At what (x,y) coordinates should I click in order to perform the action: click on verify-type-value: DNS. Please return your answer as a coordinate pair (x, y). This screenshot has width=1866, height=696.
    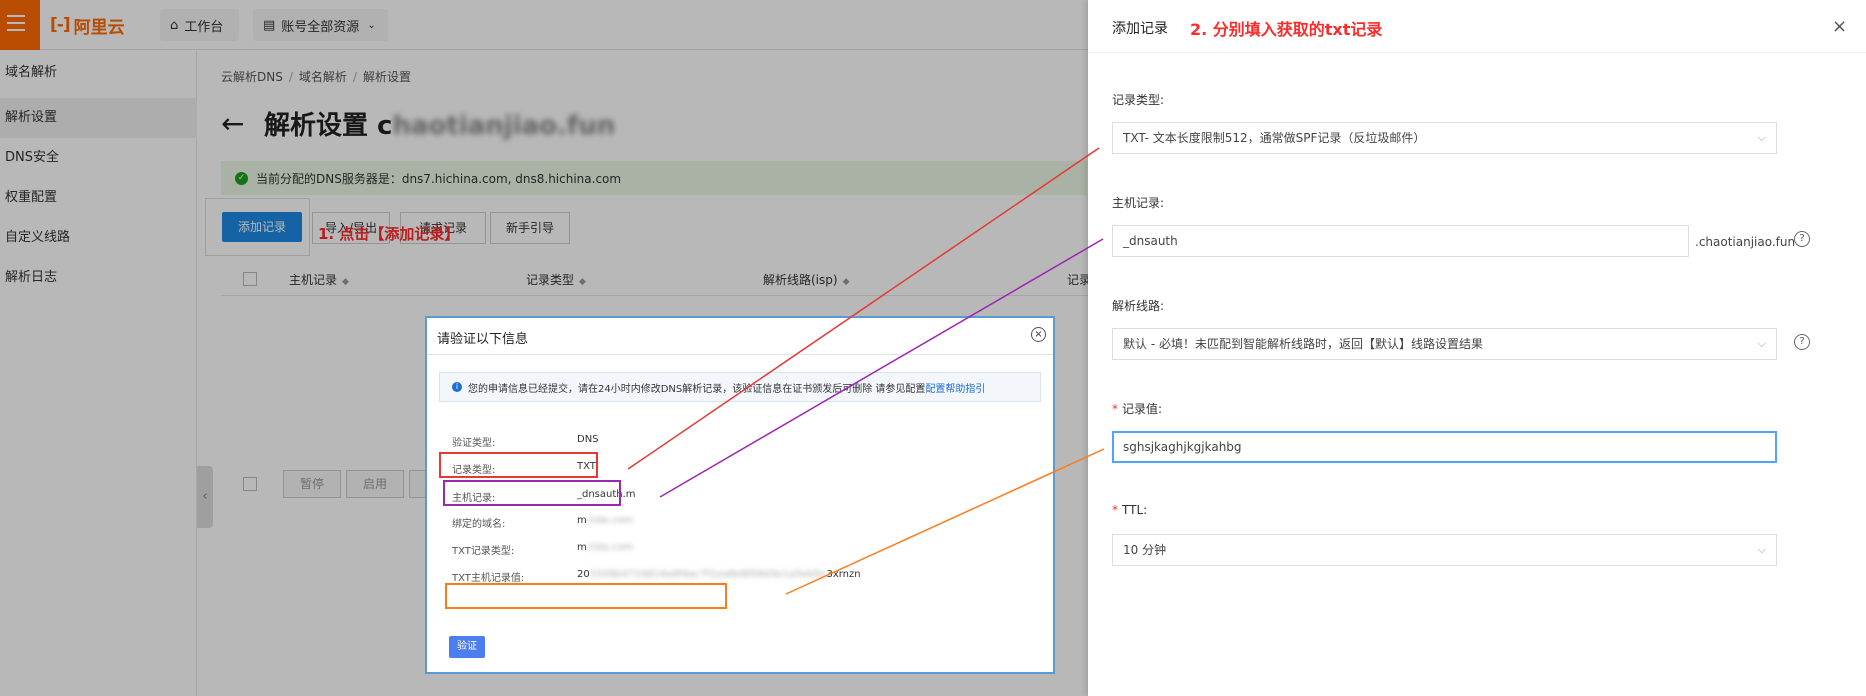
    Looking at the image, I should click on (588, 439).